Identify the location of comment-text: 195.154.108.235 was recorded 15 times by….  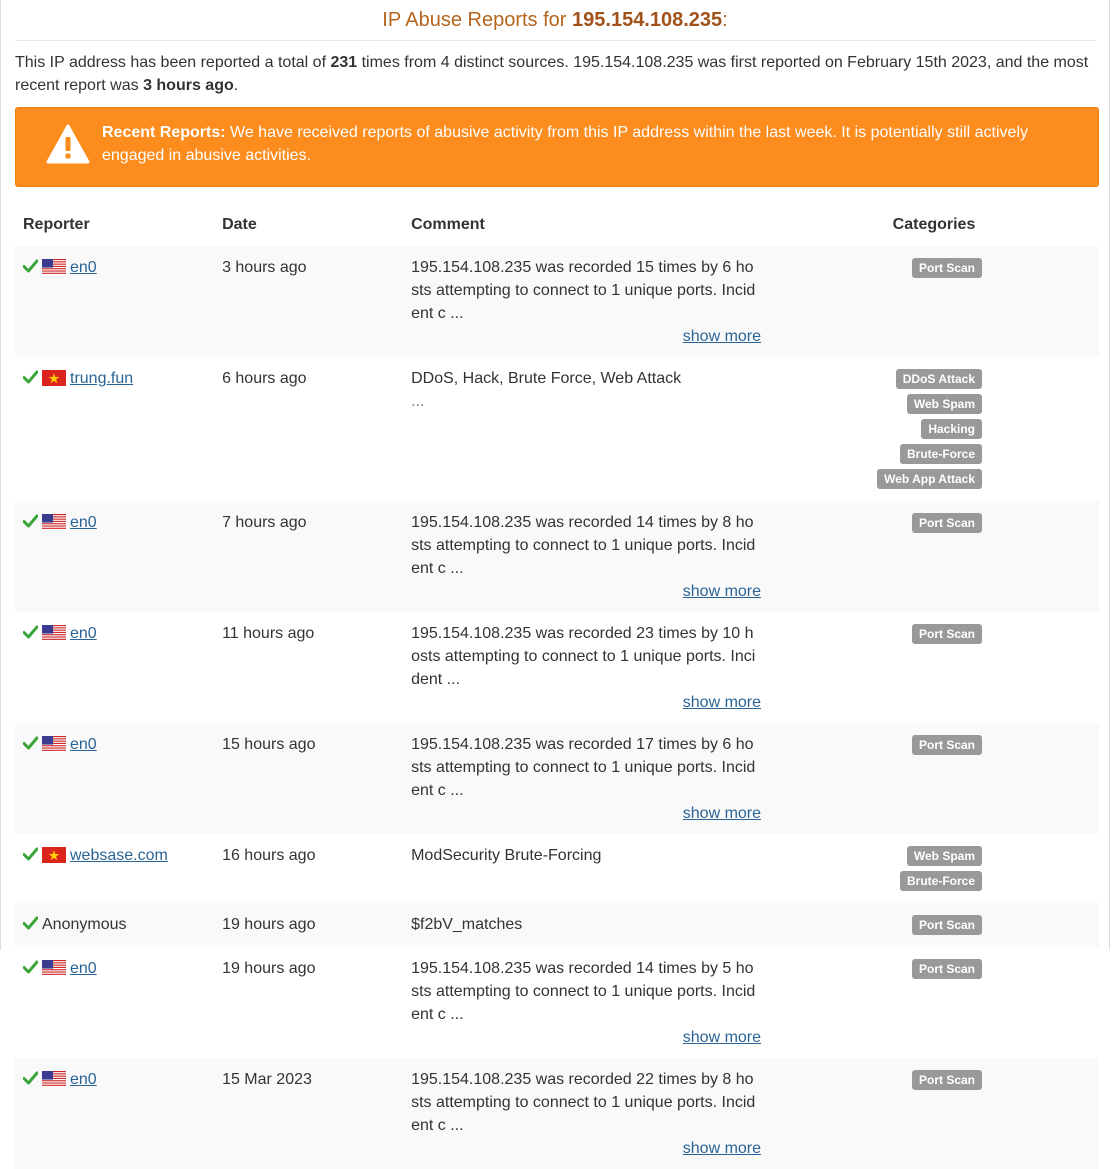
(583, 290).